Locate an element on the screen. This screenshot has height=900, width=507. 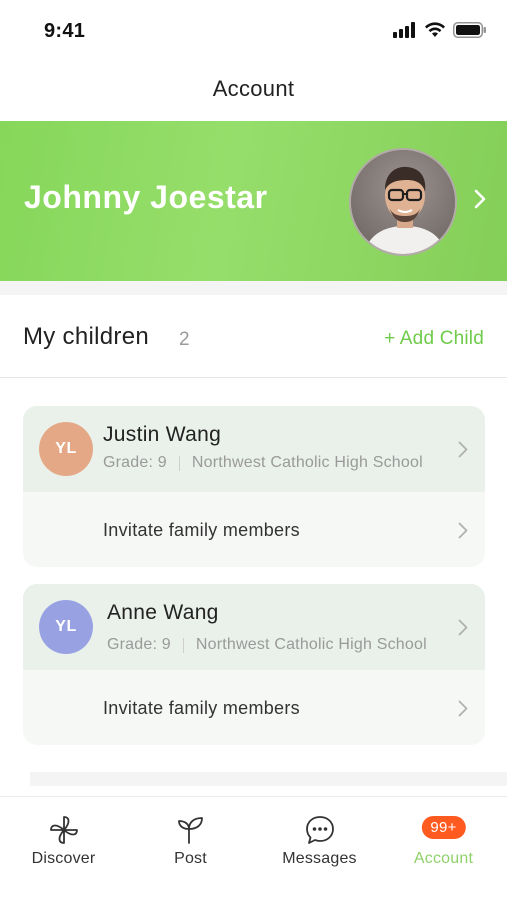
tab-label: Discover is located at coordinates (63, 858).